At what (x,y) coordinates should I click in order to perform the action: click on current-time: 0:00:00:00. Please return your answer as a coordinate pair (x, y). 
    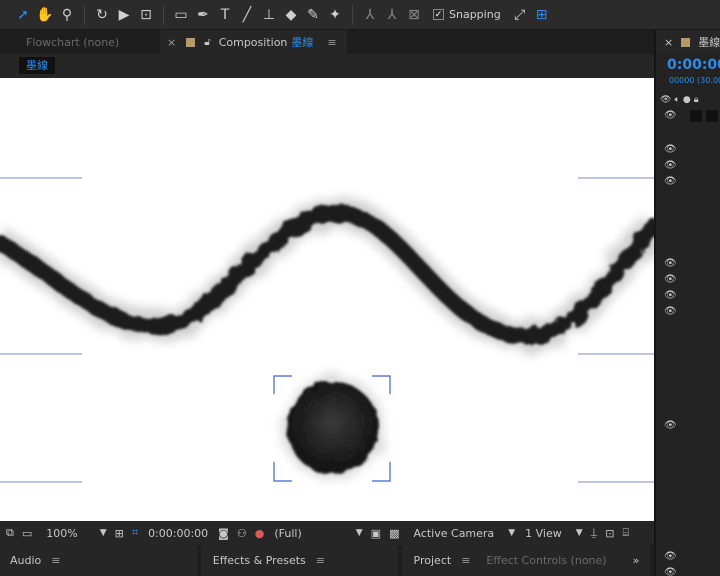
    Looking at the image, I should click on (178, 533).